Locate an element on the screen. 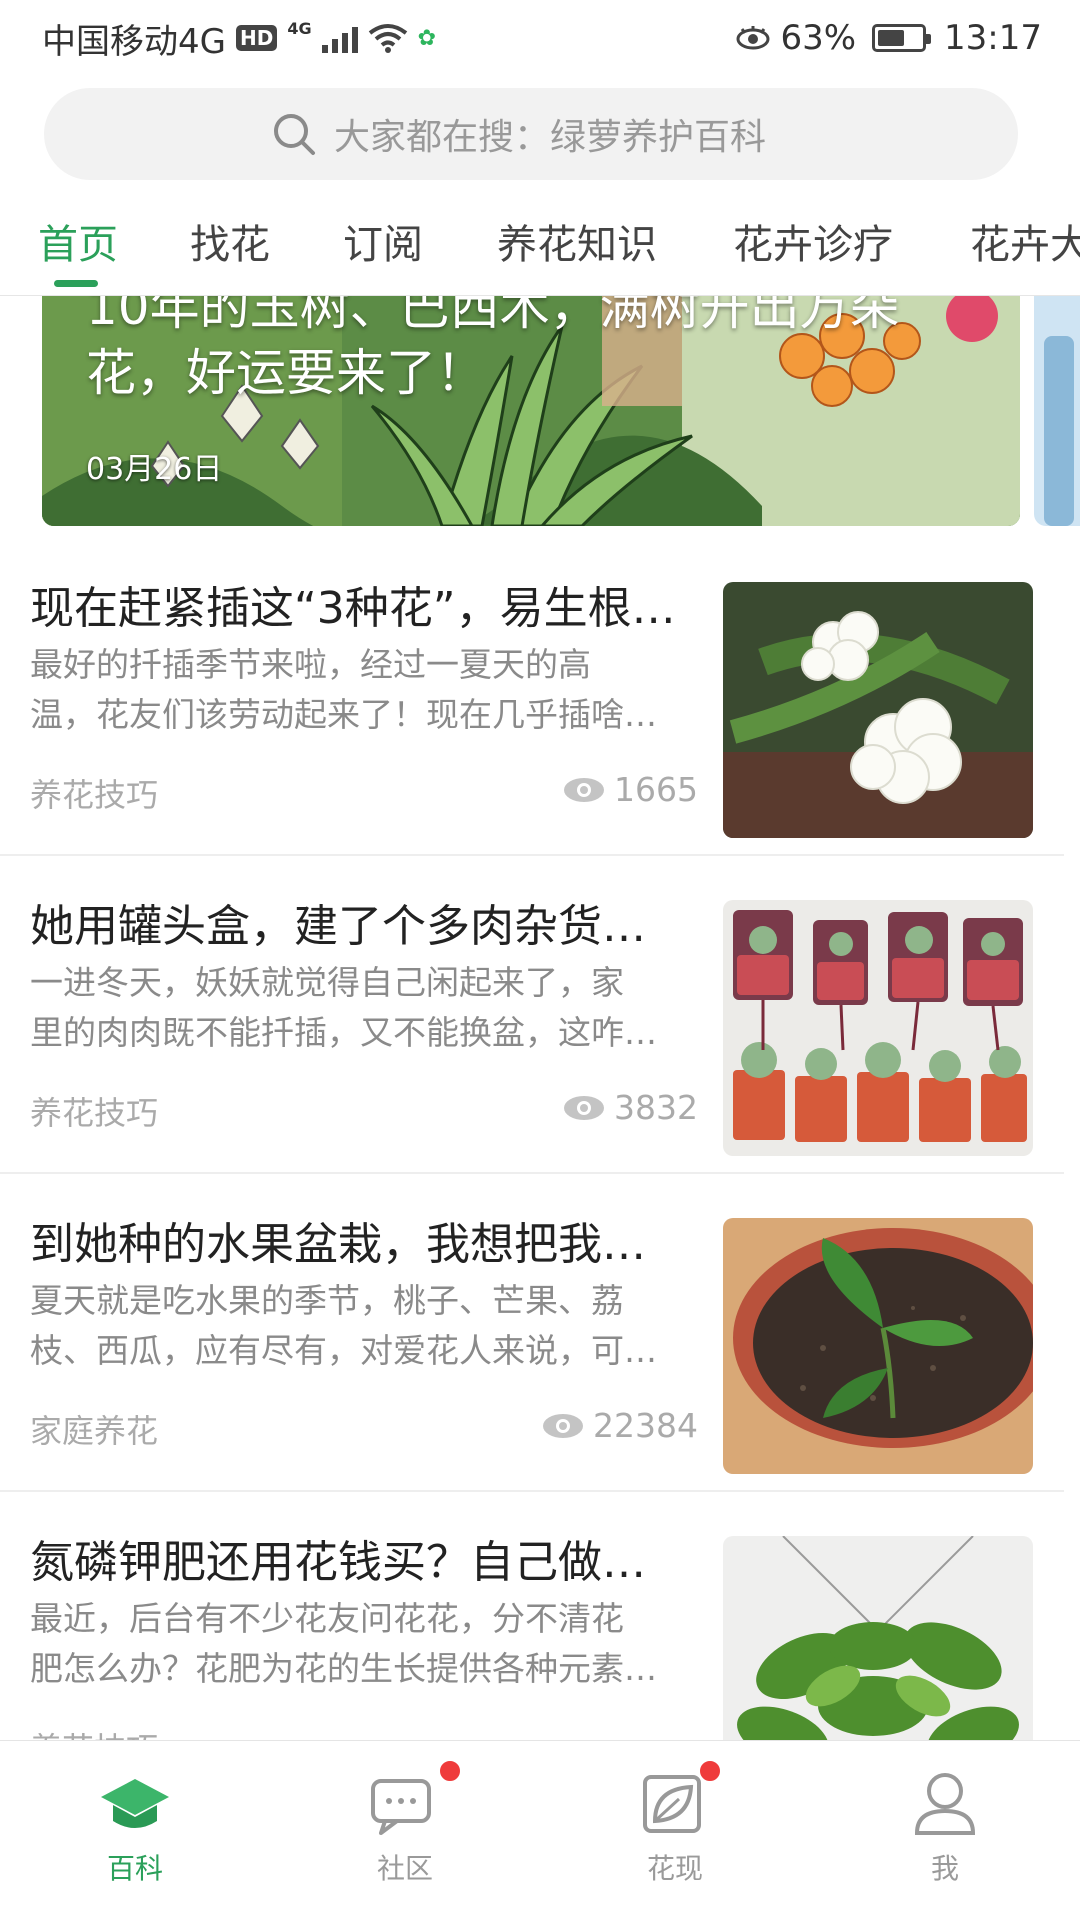  featured-banner: 10年的玉树、巴西木，满树开出万朵花，好运要来了！ 03月26日 is located at coordinates (531, 411).